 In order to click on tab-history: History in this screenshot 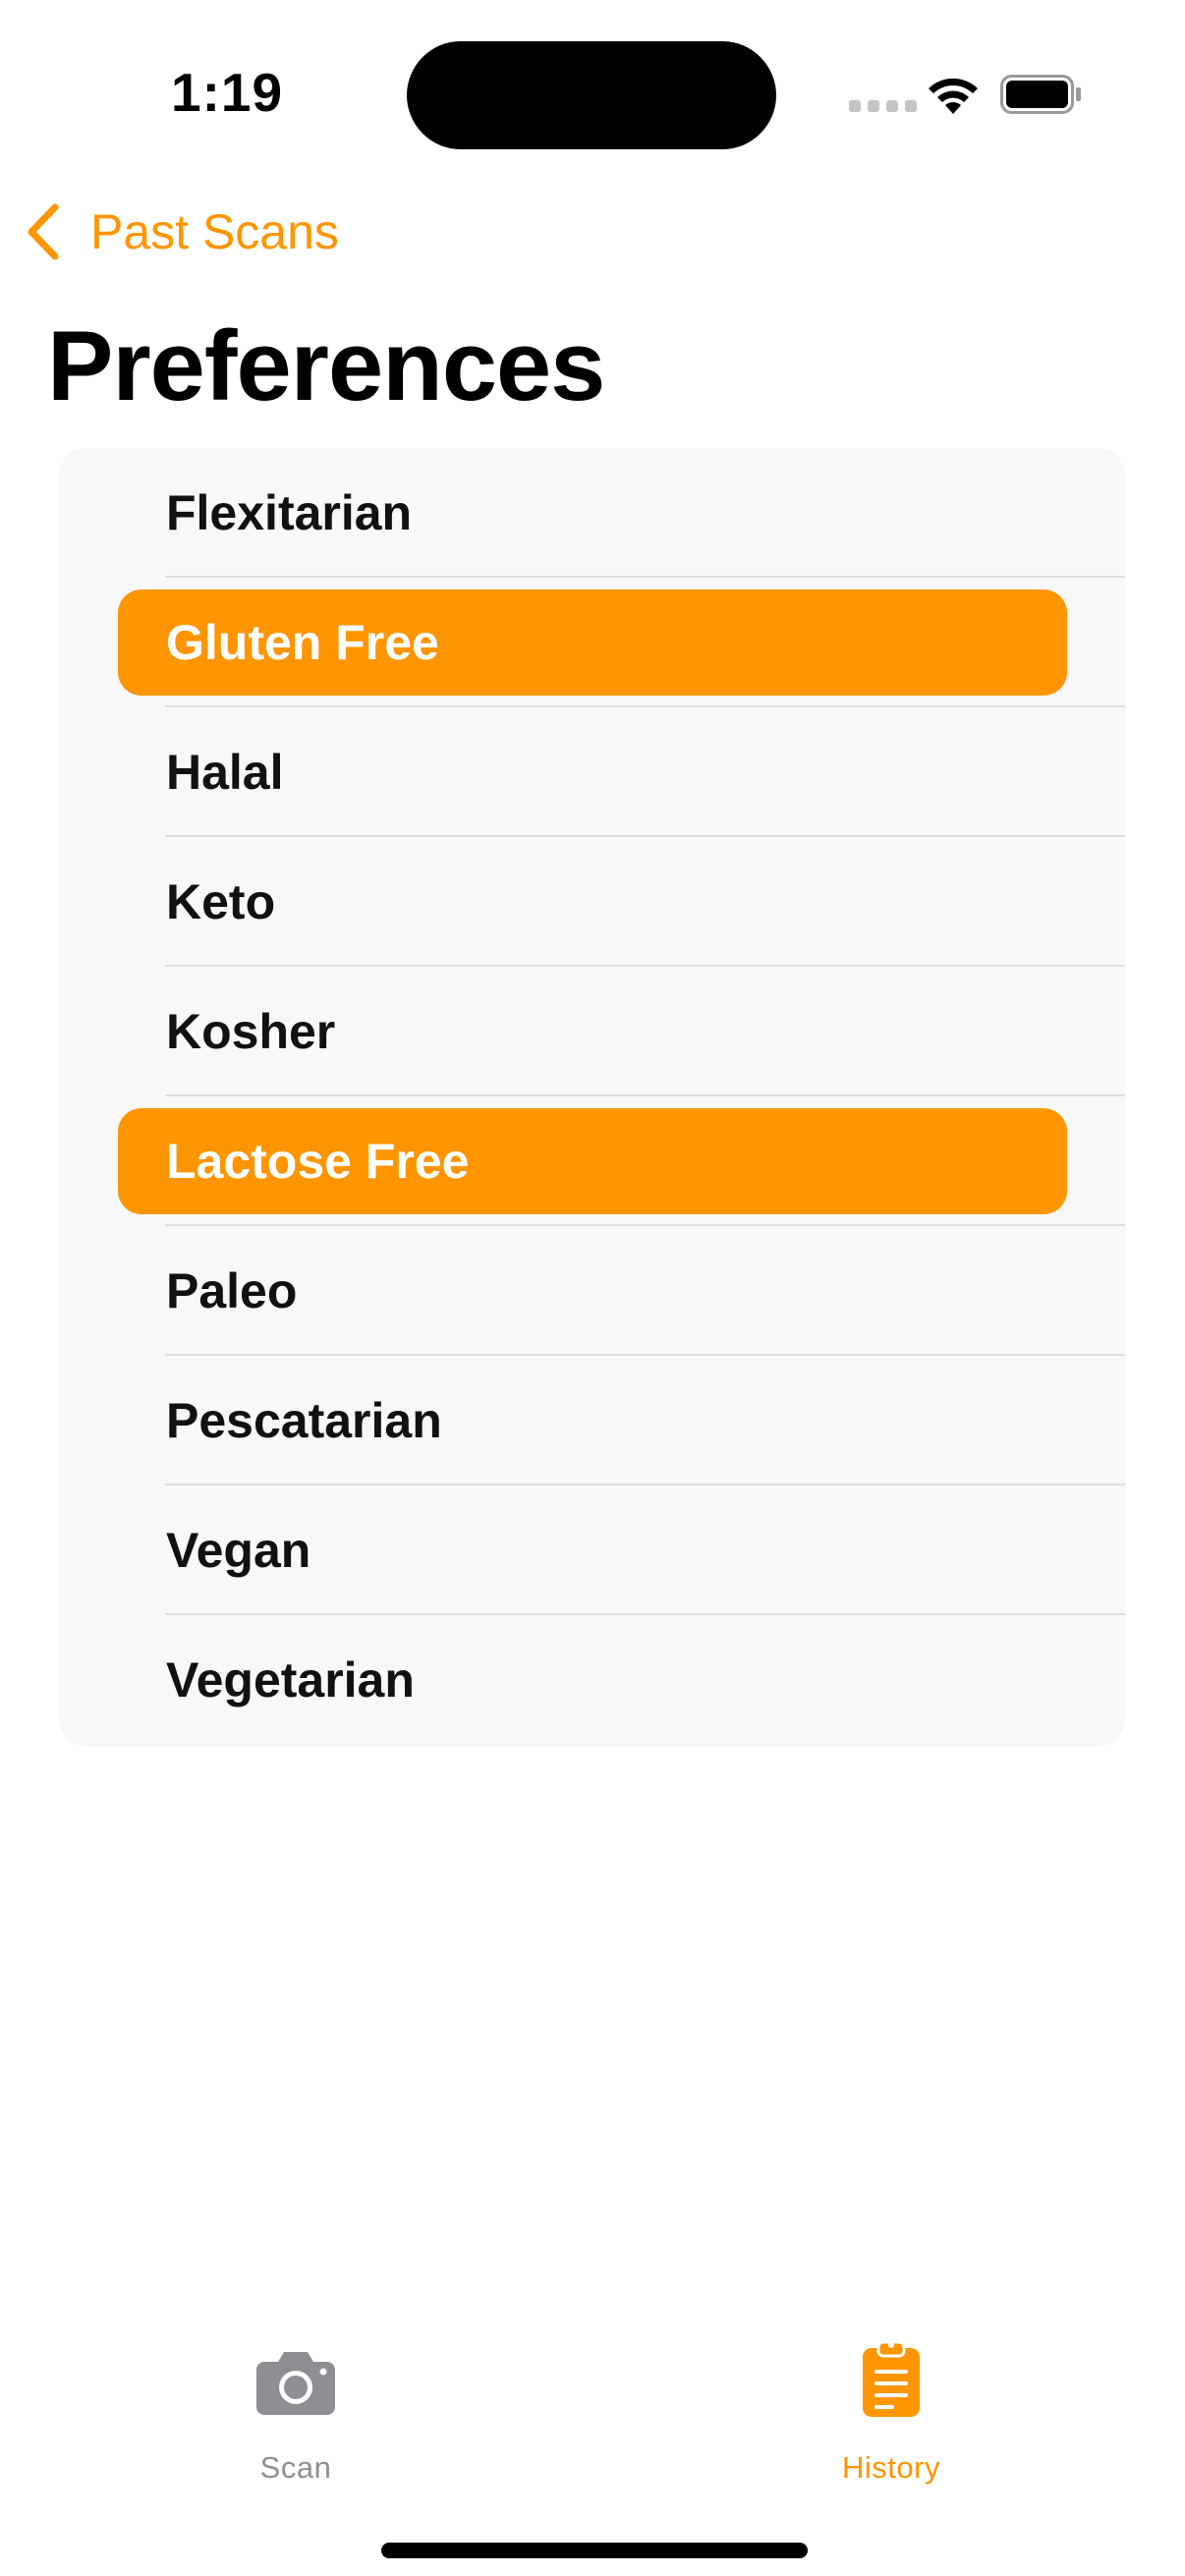, I will do `click(891, 2417)`.